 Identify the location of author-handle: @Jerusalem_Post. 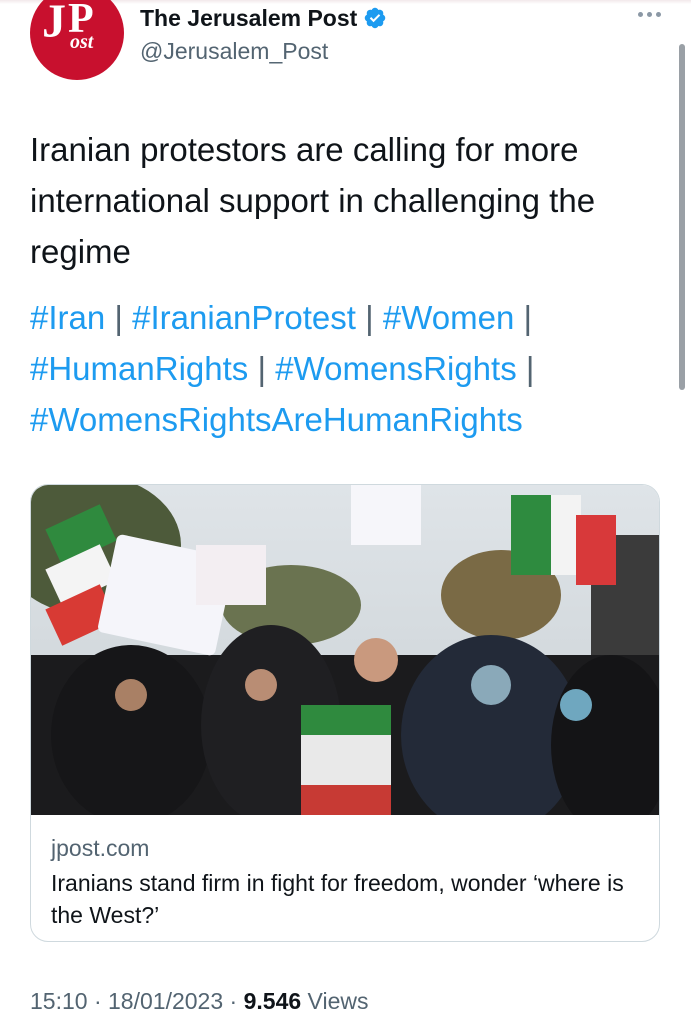
(234, 51).